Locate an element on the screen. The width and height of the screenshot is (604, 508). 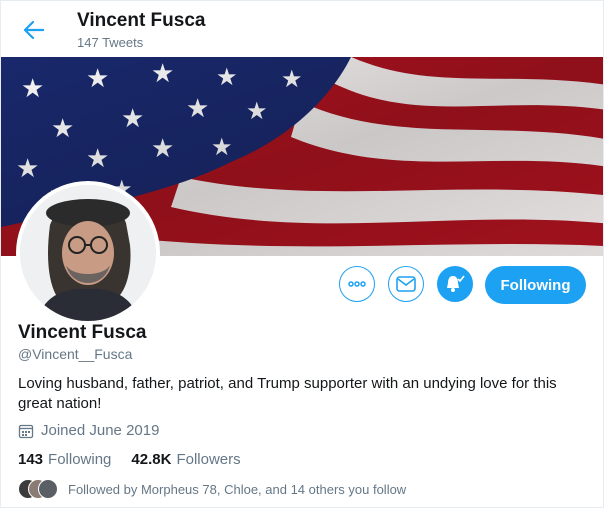
bell-check-icon is located at coordinates (456, 283).